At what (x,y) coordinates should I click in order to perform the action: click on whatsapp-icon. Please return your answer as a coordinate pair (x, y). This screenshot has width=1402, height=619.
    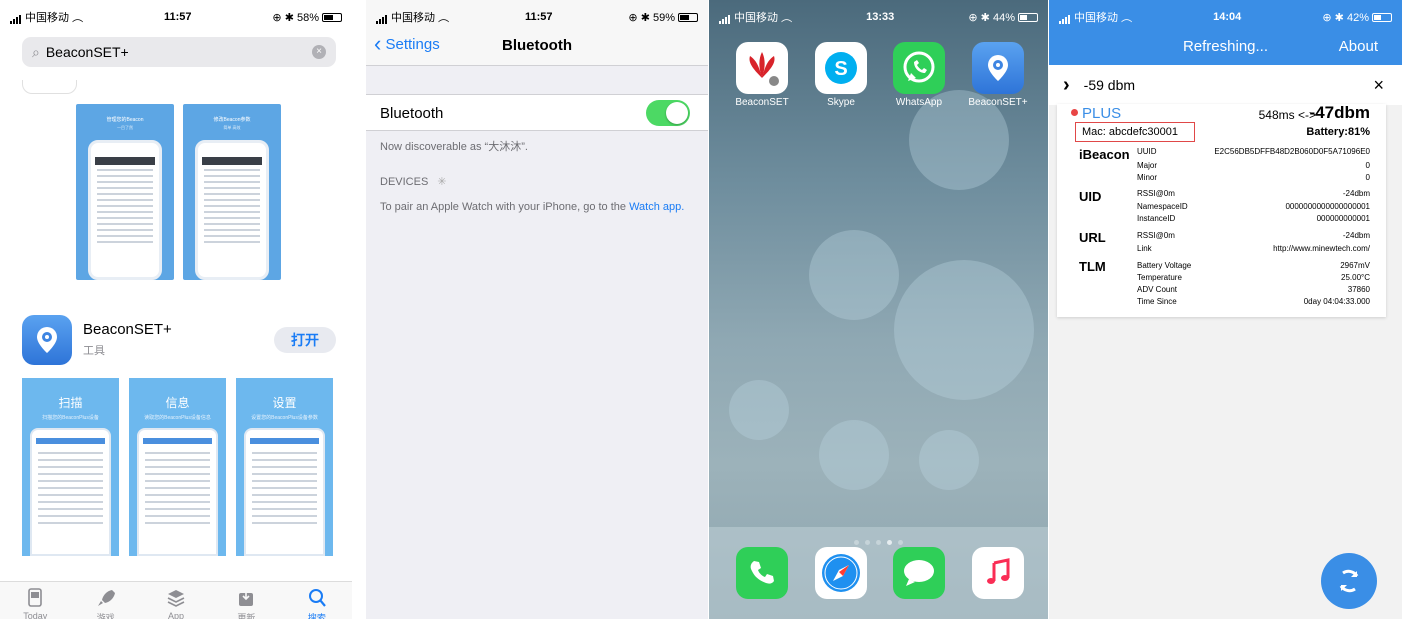
    Looking at the image, I should click on (919, 67).